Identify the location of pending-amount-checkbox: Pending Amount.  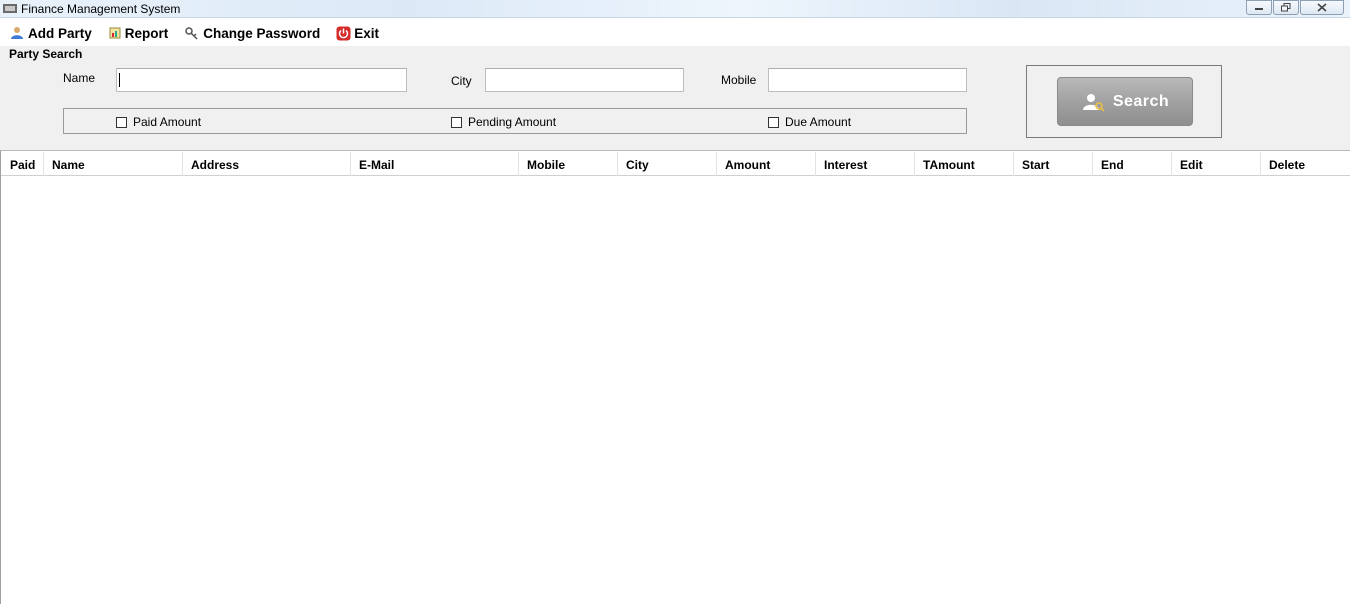
(503, 122).